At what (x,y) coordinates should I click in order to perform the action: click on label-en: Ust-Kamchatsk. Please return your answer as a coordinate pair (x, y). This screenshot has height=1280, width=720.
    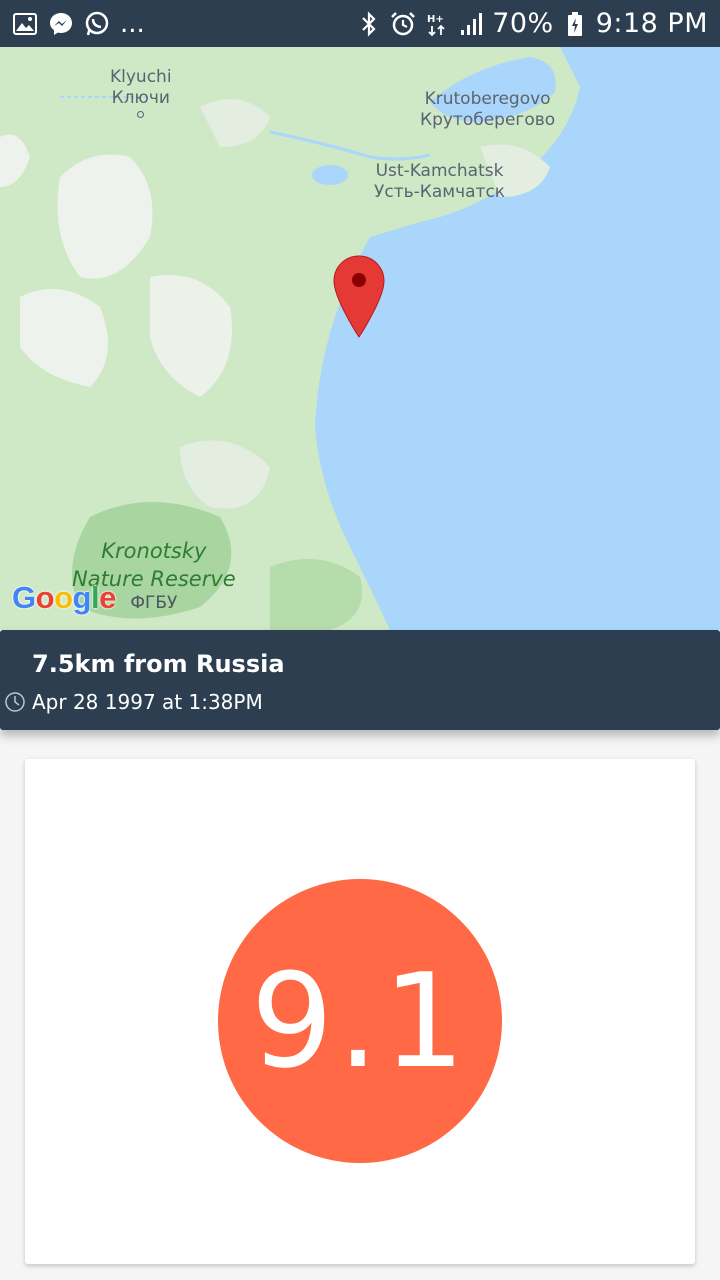
    Looking at the image, I should click on (439, 171).